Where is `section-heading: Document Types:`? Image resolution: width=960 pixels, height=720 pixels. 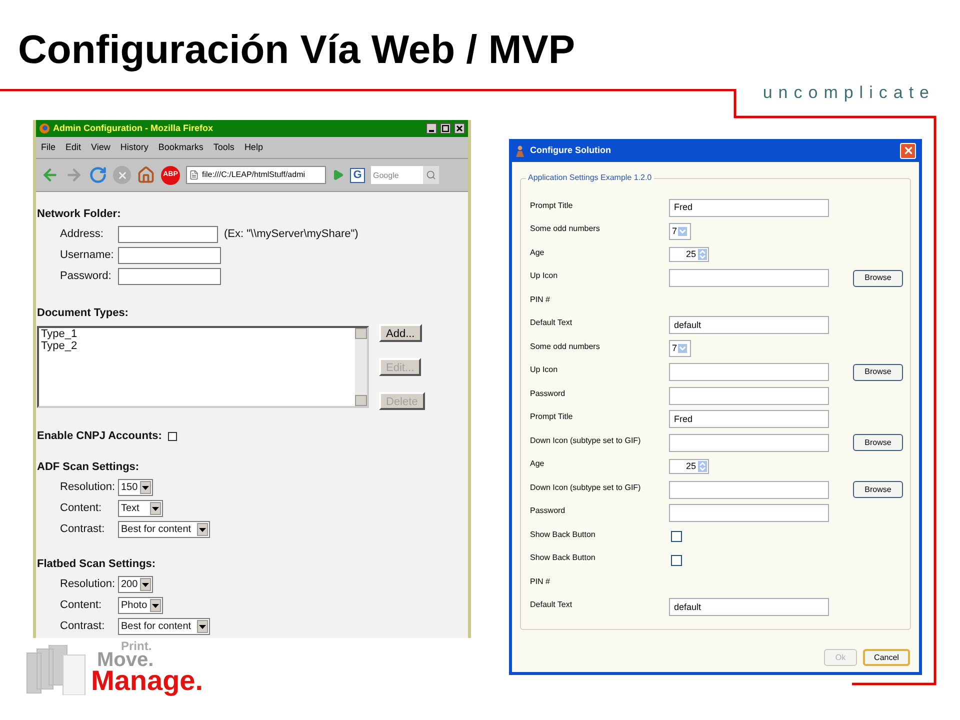 section-heading: Document Types: is located at coordinates (83, 313).